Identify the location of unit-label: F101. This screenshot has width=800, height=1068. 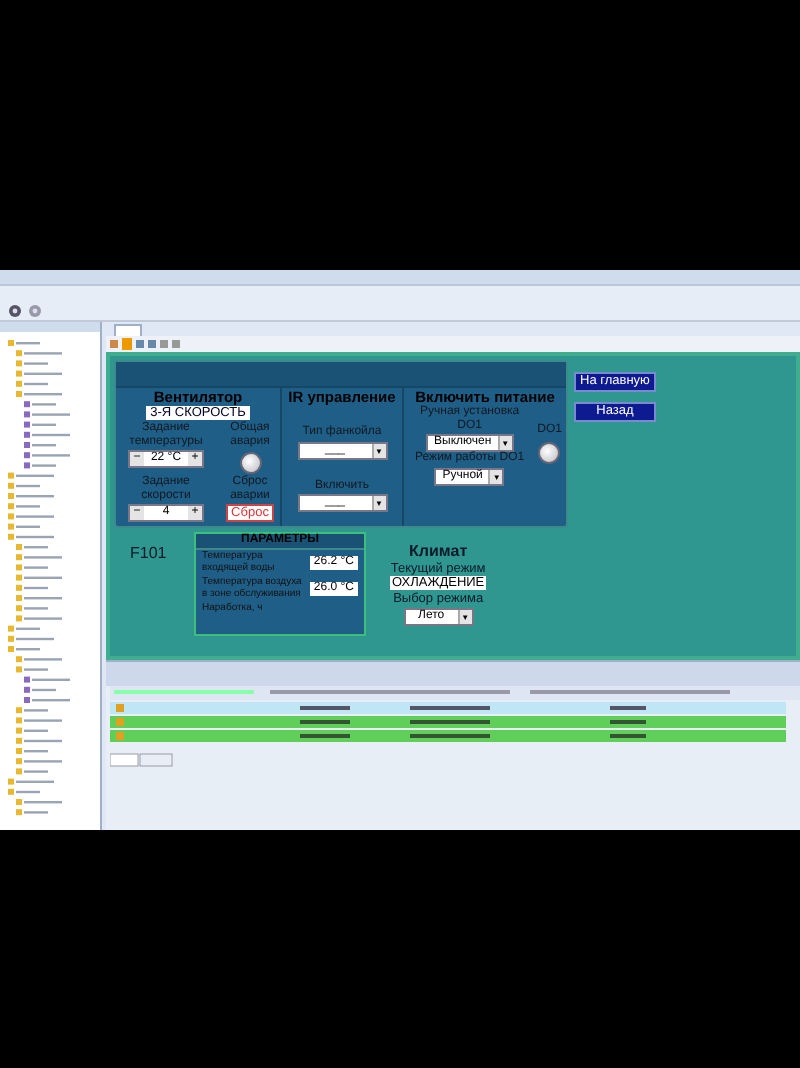
(149, 553).